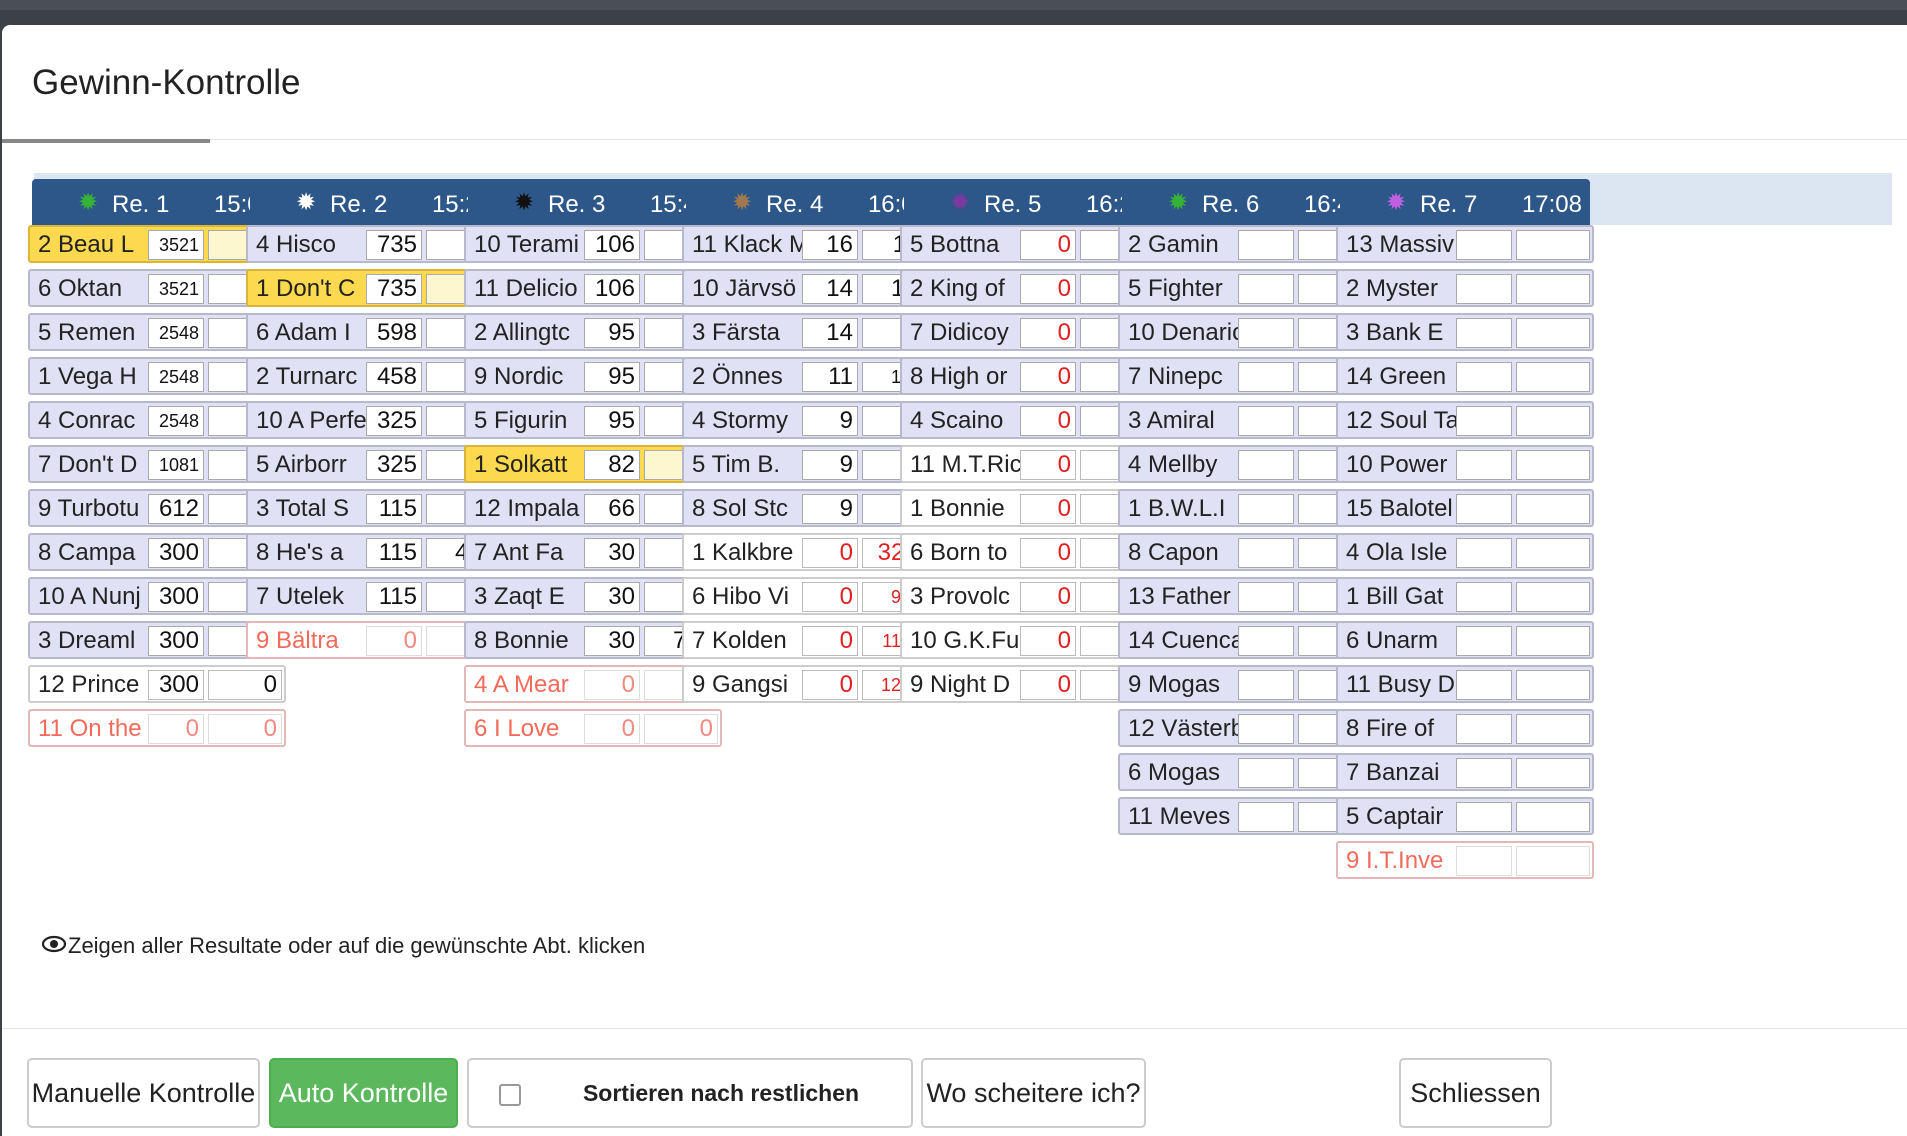 The height and width of the screenshot is (1136, 1907). What do you see at coordinates (1395, 596) in the screenshot?
I see `horse-name: 1 Bill Gat` at bounding box center [1395, 596].